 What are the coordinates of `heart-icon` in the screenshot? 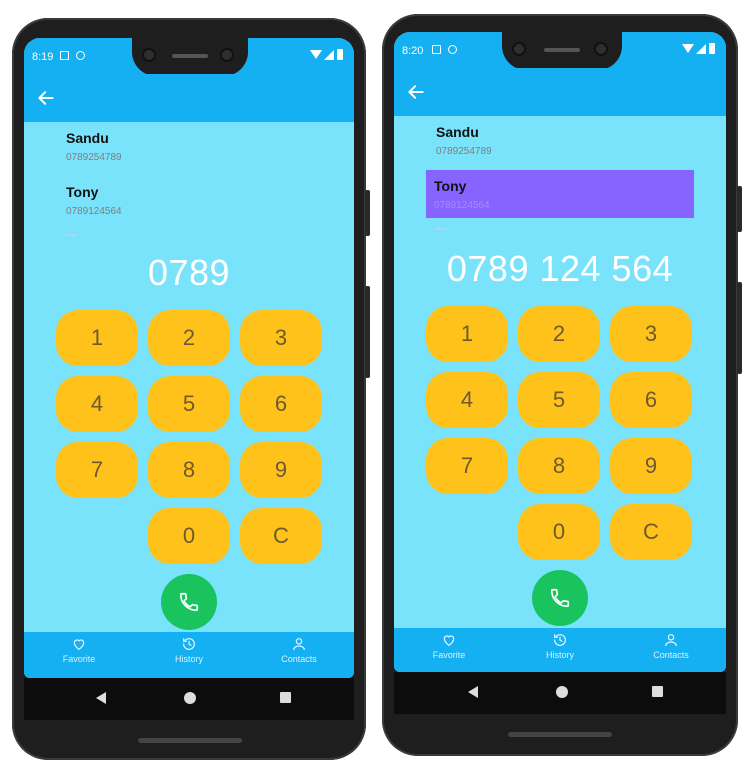 It's located at (449, 641).